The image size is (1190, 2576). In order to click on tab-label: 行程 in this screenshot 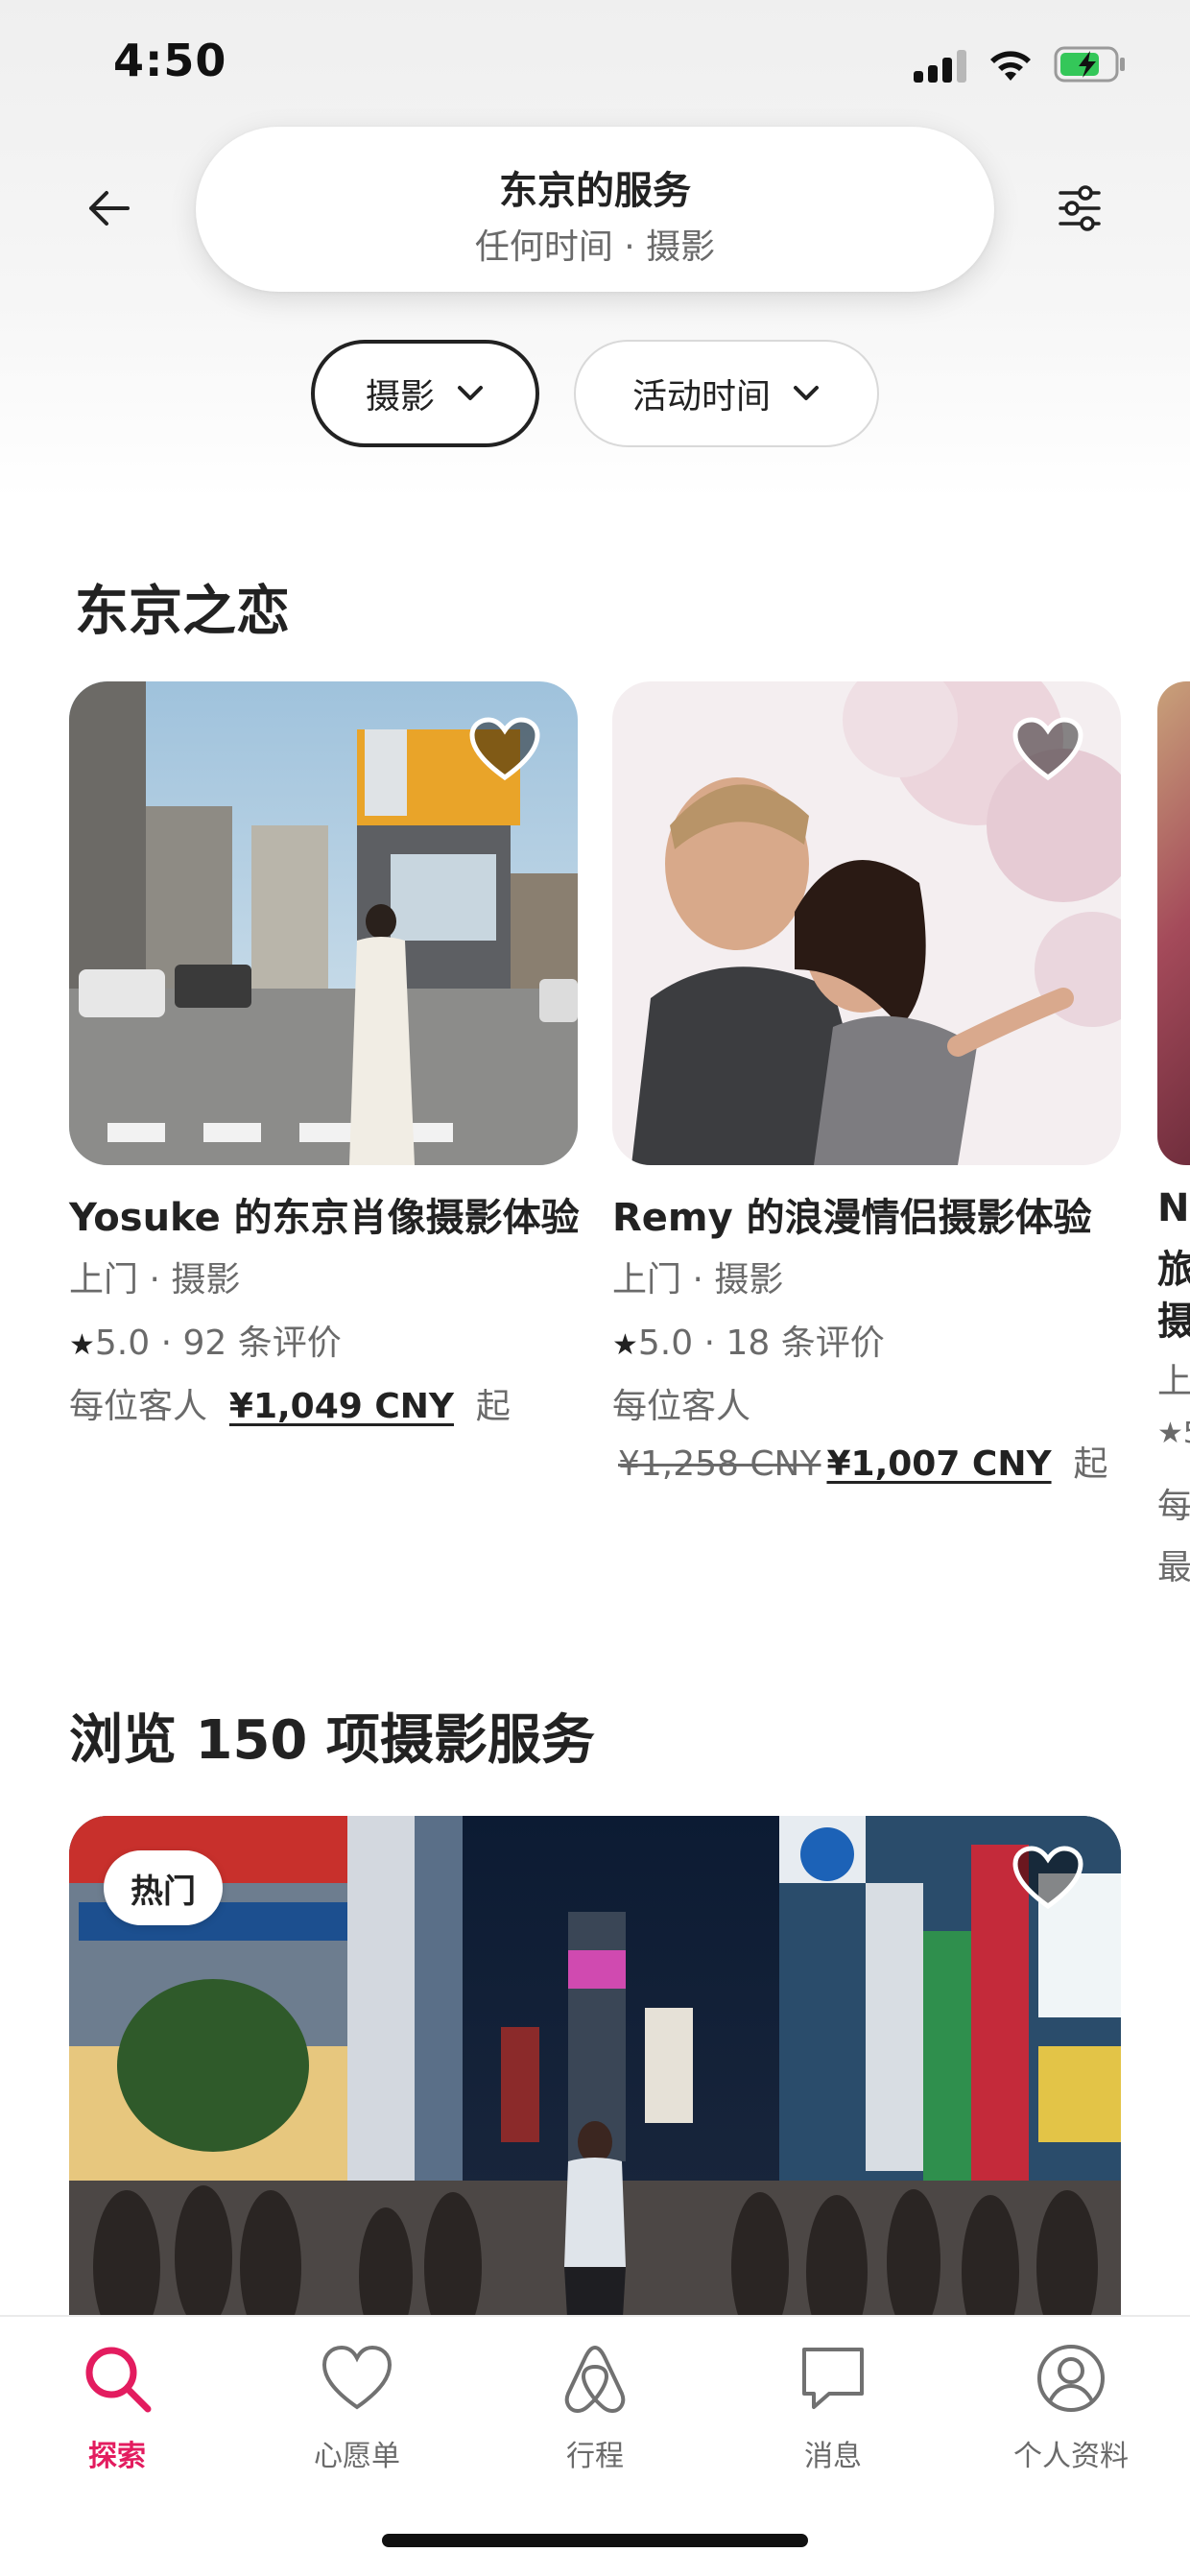, I will do `click(595, 2456)`.